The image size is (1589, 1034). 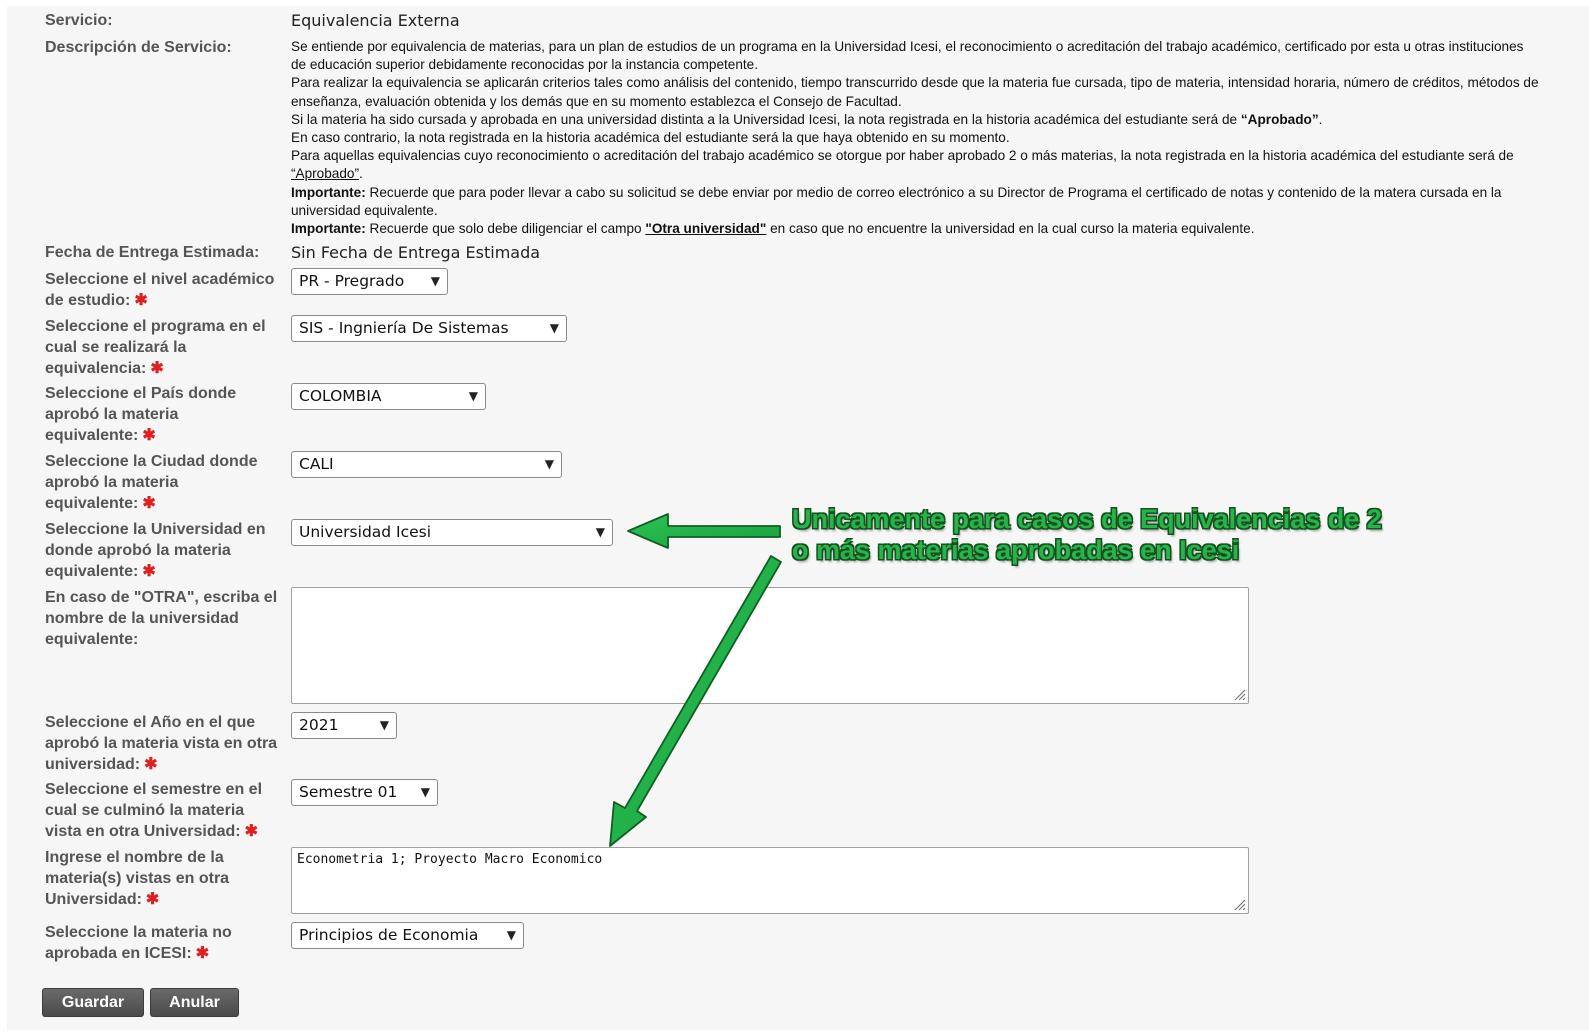 What do you see at coordinates (1016, 550) in the screenshot?
I see `annotation-line2: o más materias aprobadas en Icesi` at bounding box center [1016, 550].